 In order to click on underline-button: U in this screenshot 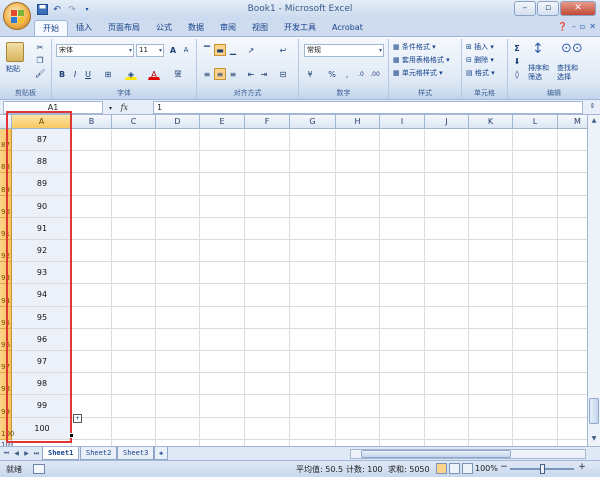, I will do `click(88, 74)`.